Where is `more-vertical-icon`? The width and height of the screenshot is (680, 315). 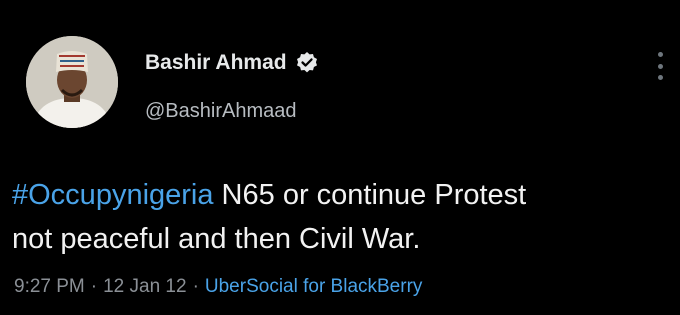
more-vertical-icon is located at coordinates (660, 66).